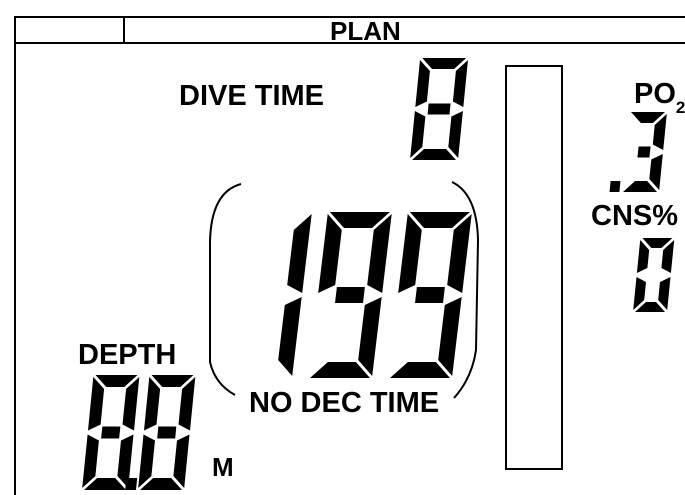 This screenshot has height=495, width=685. Describe the element at coordinates (635, 216) in the screenshot. I see `cns-label: CNS%` at that location.